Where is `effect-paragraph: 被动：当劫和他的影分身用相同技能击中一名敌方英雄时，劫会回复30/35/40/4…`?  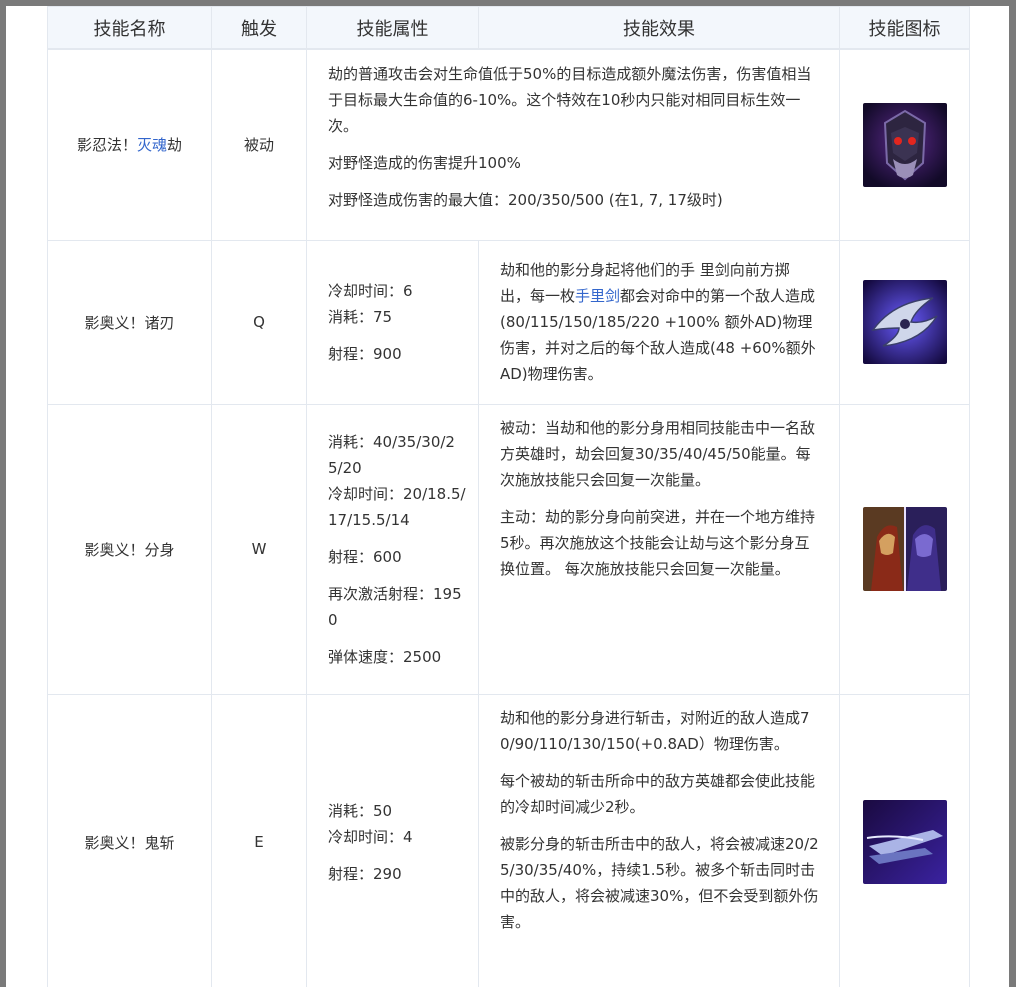
effect-paragraph: 被动：当劫和他的影分身用相同技能击中一名敌方英雄时，劫会回复30/35/40/4… is located at coordinates (658, 453).